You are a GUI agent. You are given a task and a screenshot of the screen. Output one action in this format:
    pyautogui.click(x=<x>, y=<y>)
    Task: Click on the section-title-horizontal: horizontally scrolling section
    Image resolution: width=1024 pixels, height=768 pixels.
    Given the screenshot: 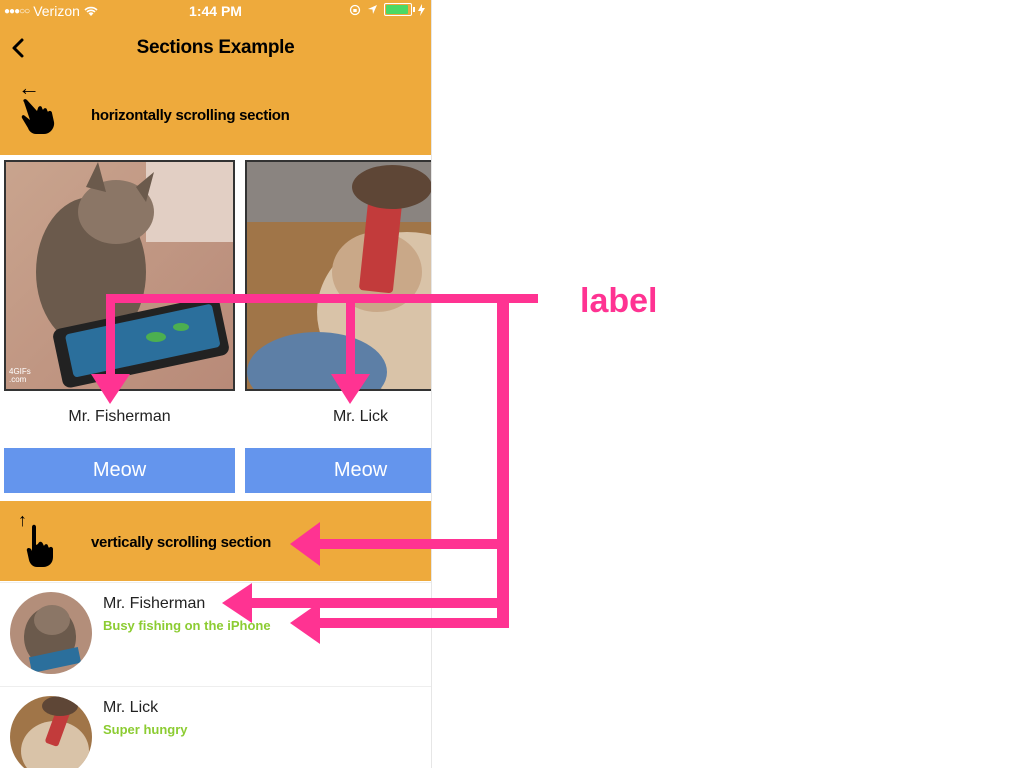 What is the action you would take?
    pyautogui.click(x=190, y=115)
    